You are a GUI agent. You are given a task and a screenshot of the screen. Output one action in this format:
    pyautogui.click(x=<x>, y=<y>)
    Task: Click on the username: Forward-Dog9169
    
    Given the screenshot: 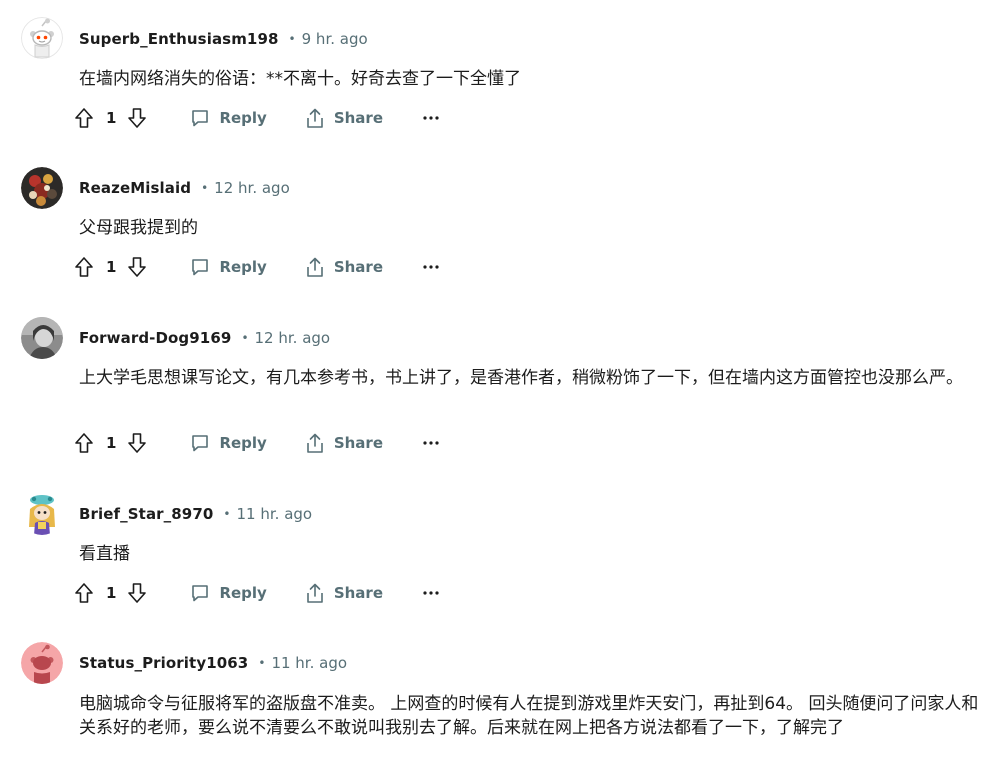 What is the action you would take?
    pyautogui.click(x=155, y=338)
    